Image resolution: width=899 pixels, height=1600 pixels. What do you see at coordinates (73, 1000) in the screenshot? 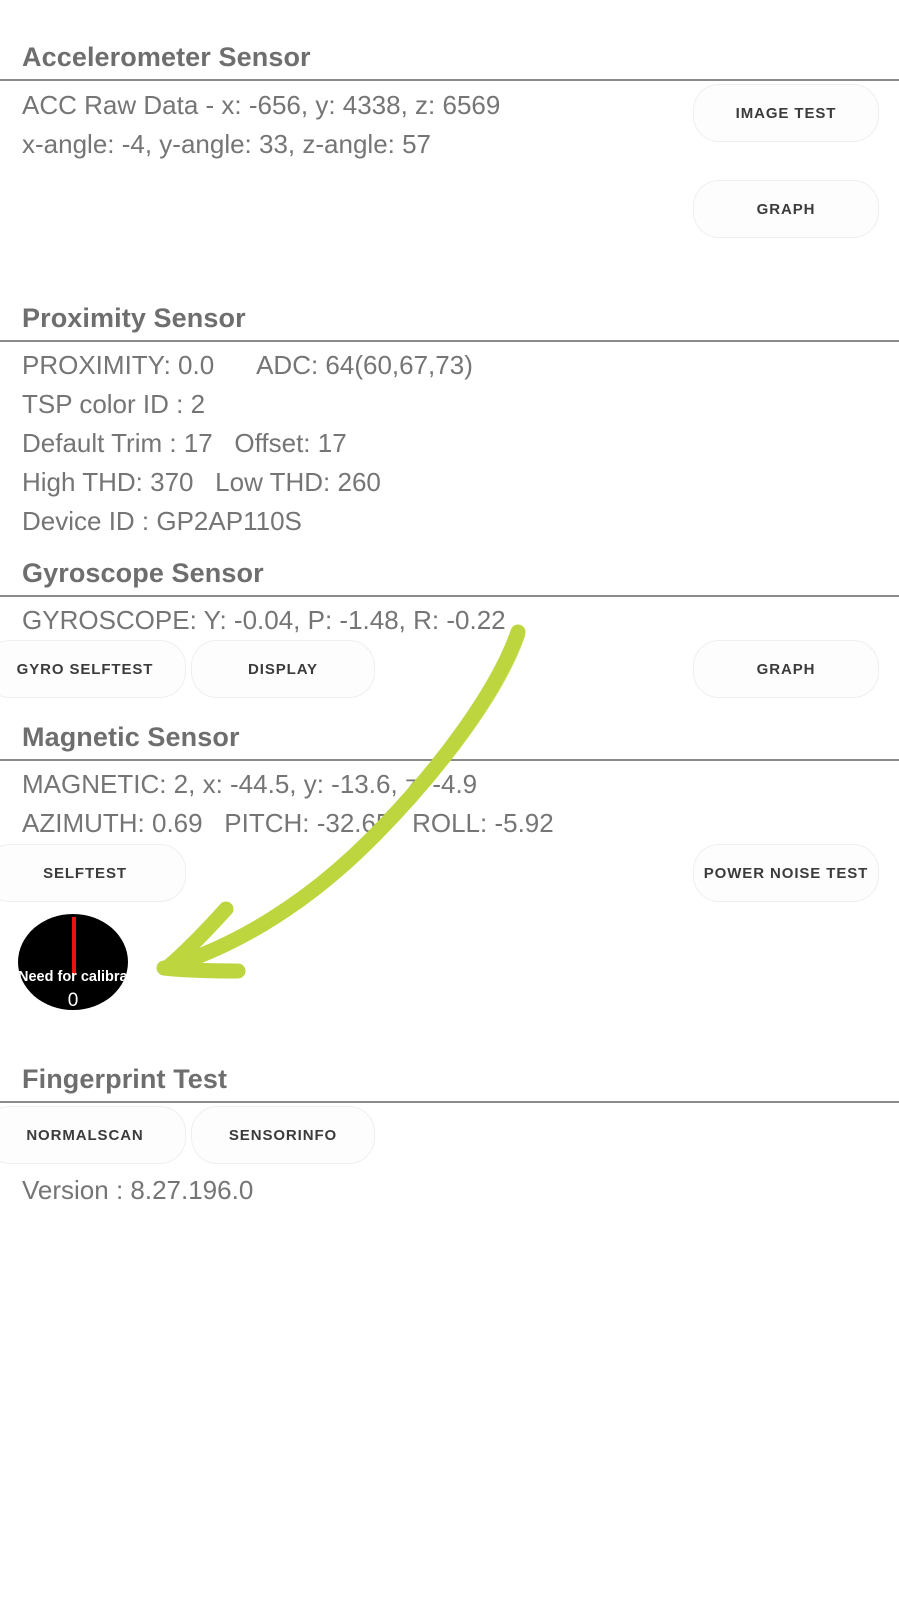
I see `compass-accuracy-value: 0` at bounding box center [73, 1000].